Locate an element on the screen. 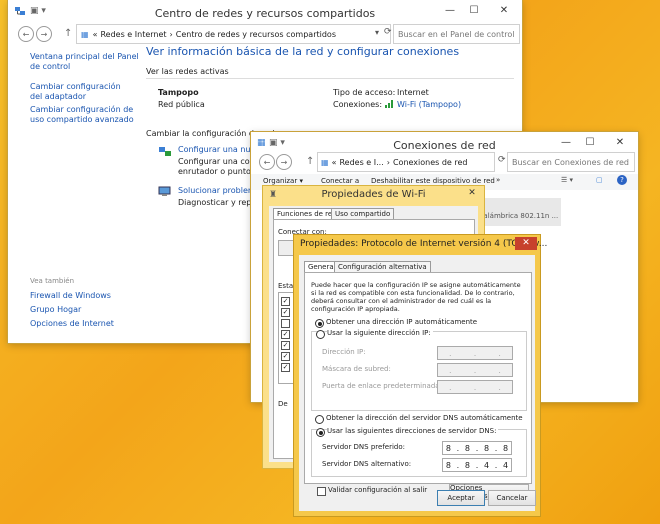 The image size is (660, 524). manual-dns-radio is located at coordinates (320, 432).